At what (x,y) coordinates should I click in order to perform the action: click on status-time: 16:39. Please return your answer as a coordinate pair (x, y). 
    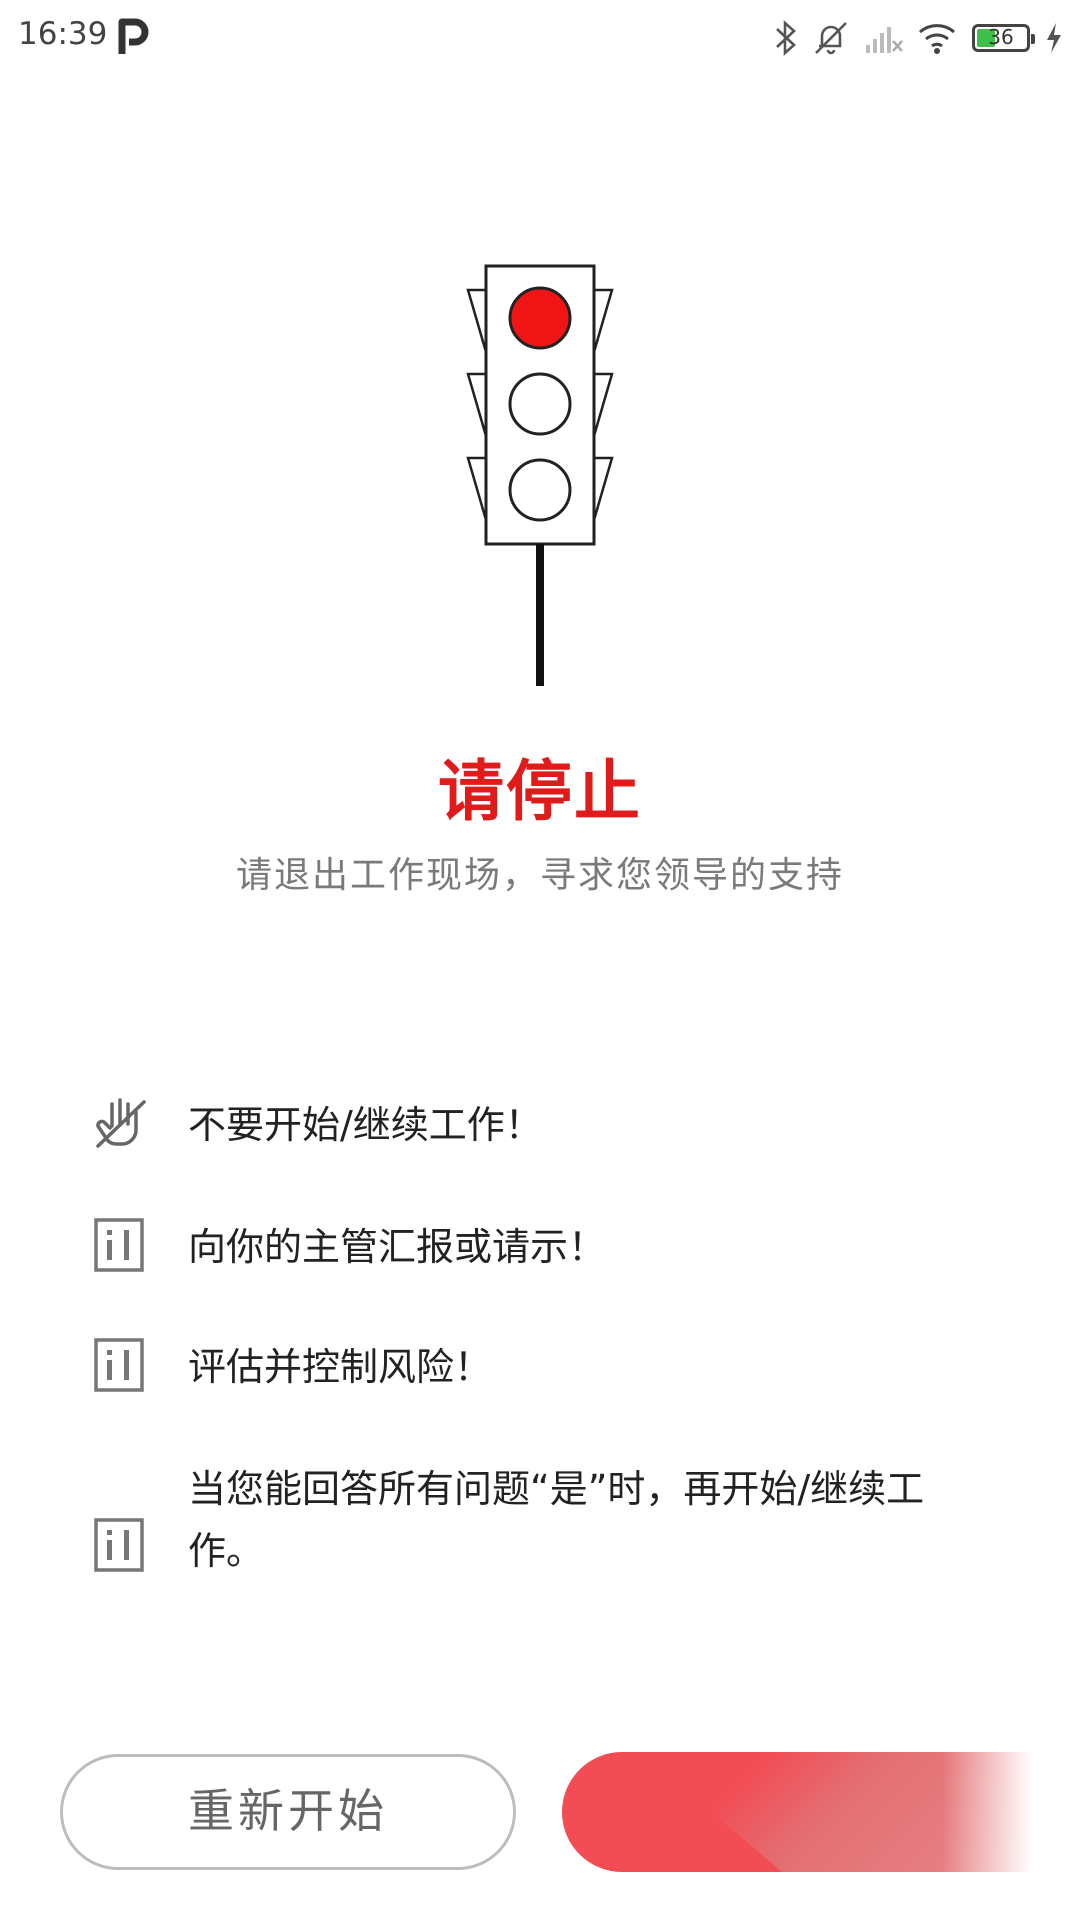
    Looking at the image, I should click on (63, 34).